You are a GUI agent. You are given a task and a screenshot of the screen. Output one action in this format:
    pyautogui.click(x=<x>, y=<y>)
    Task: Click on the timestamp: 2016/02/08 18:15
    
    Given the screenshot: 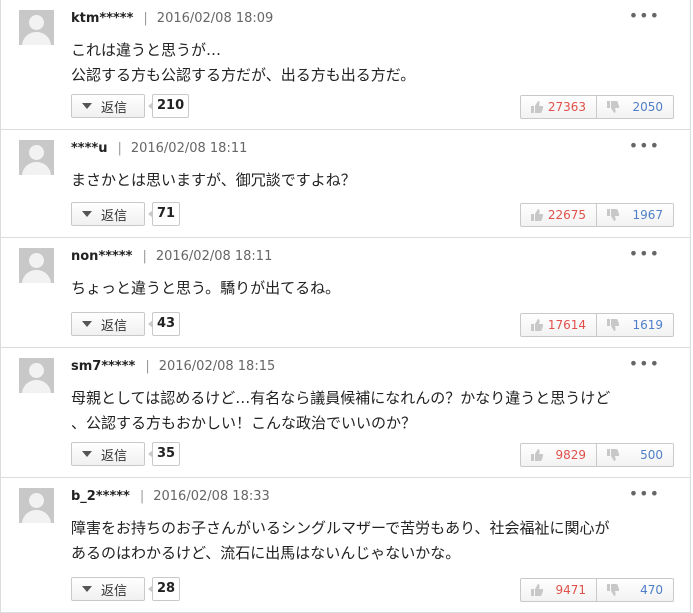 What is the action you would take?
    pyautogui.click(x=217, y=366)
    